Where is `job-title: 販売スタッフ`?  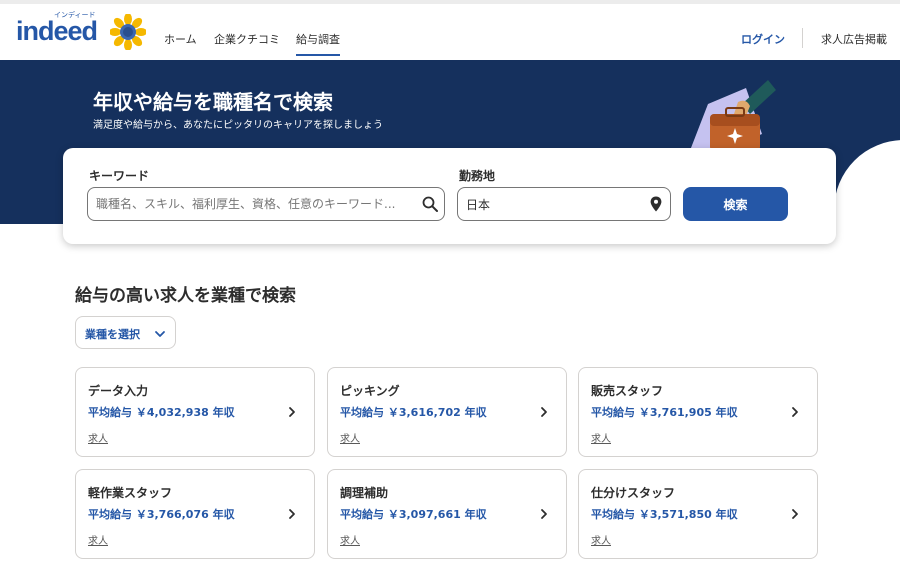
job-title: 販売スタッフ is located at coordinates (627, 391).